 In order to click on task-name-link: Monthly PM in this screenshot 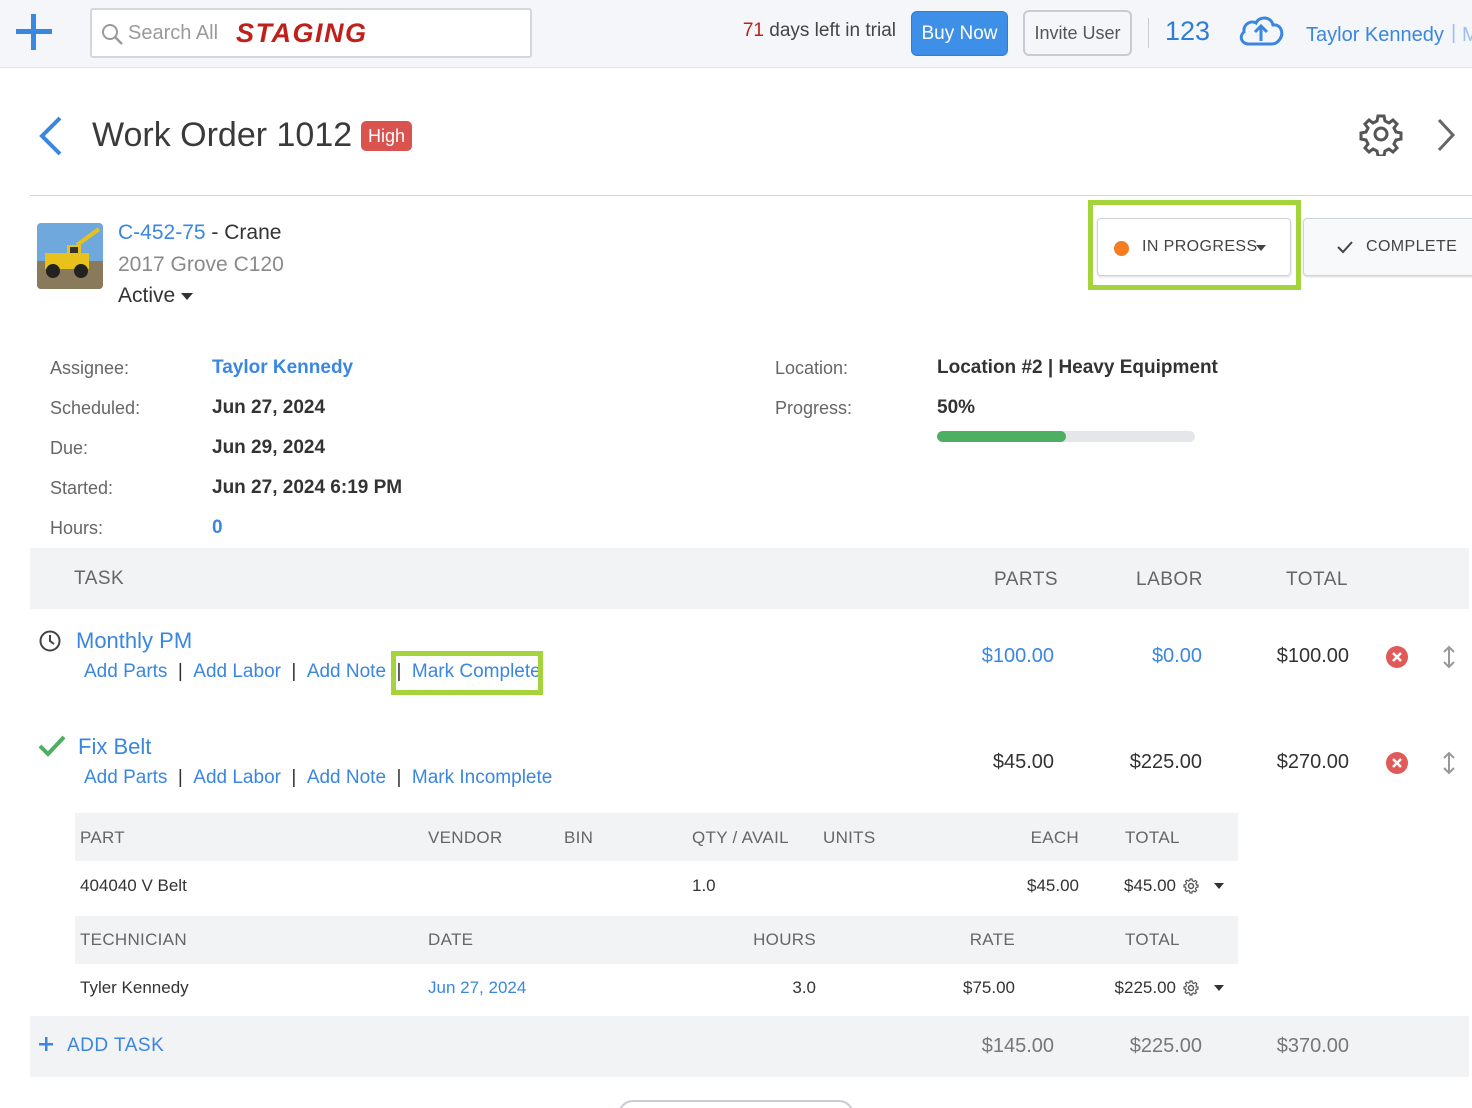, I will do `click(134, 641)`.